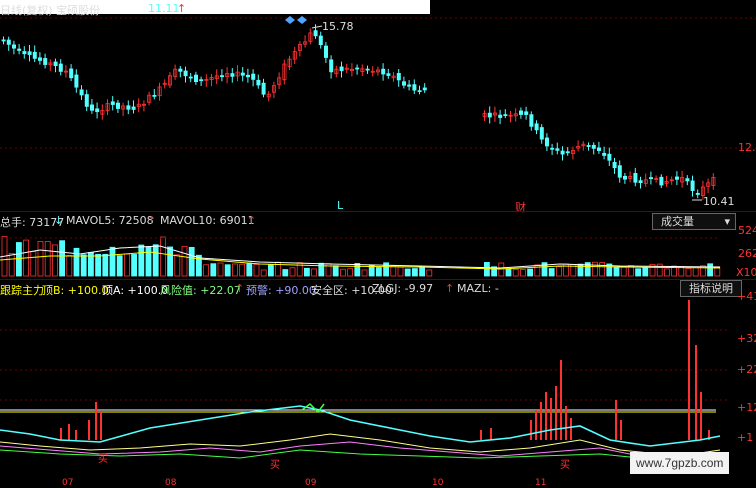  What do you see at coordinates (745, 437) in the screenshot?
I see `indicator-axis-label: +1` at bounding box center [745, 437].